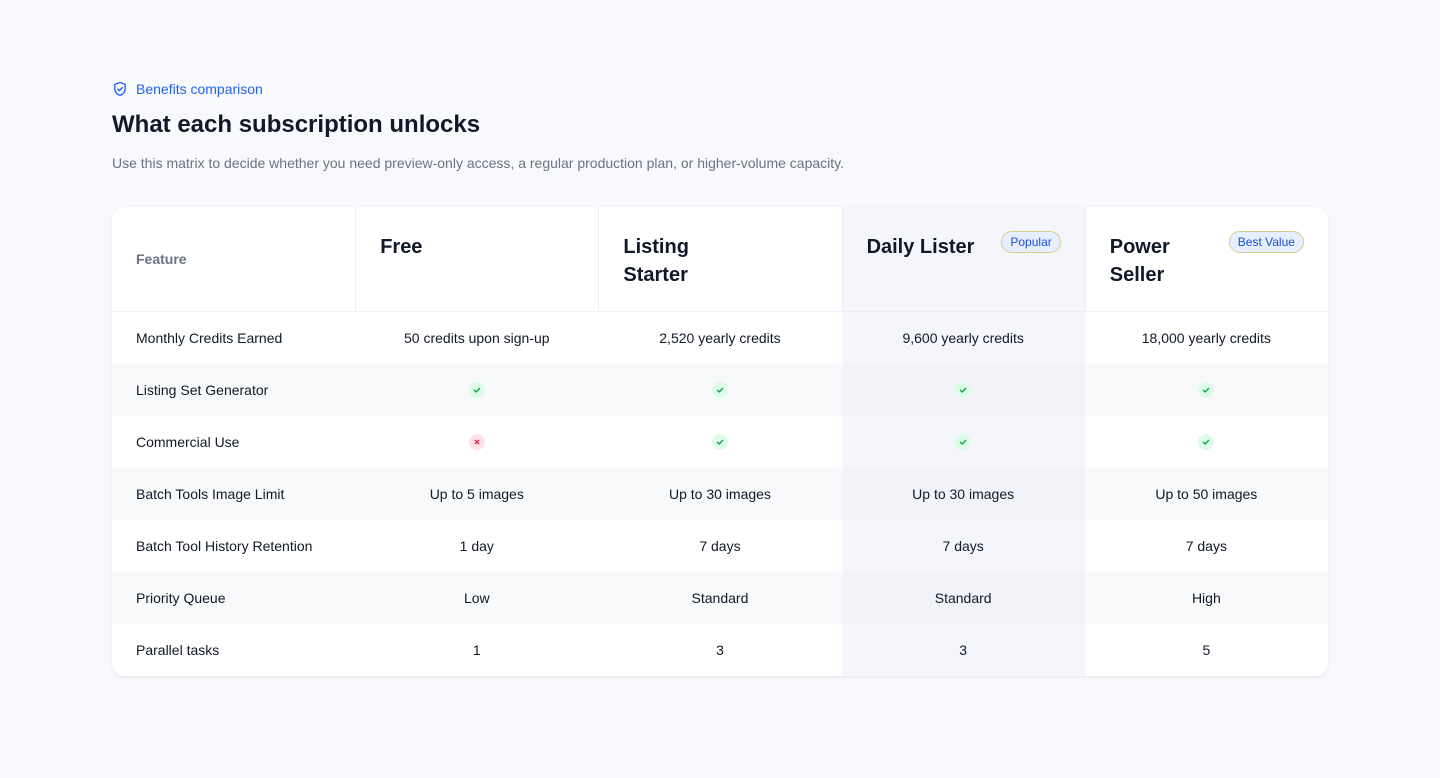  I want to click on table-cell: 18,000 yearly credits, so click(1206, 338).